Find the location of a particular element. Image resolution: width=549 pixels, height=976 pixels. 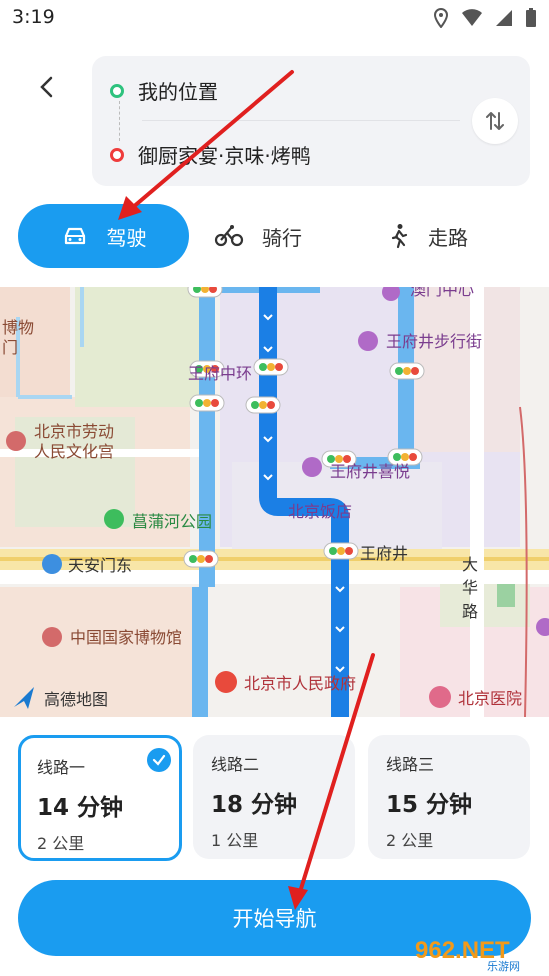

tab-drive-label: 驾驶 is located at coordinates (126, 237).